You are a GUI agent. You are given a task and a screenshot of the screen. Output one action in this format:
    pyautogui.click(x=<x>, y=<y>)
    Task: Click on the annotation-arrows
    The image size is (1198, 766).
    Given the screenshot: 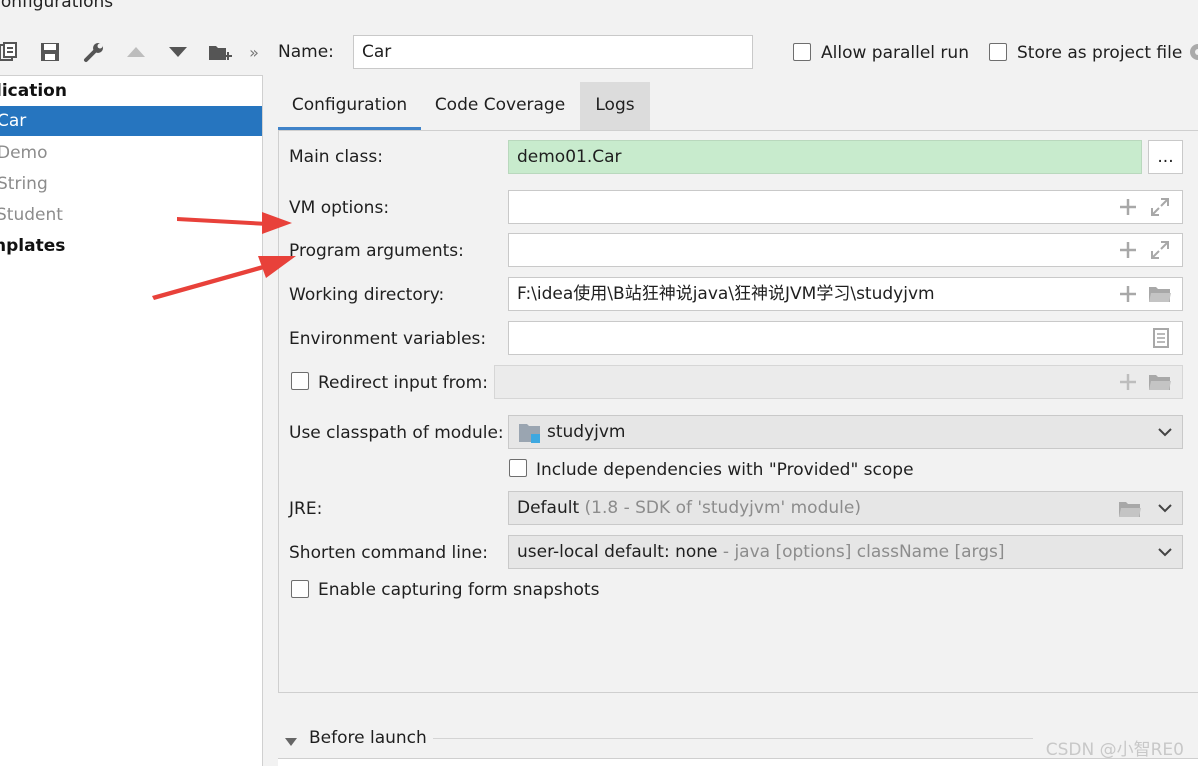 What is the action you would take?
    pyautogui.click(x=224, y=256)
    